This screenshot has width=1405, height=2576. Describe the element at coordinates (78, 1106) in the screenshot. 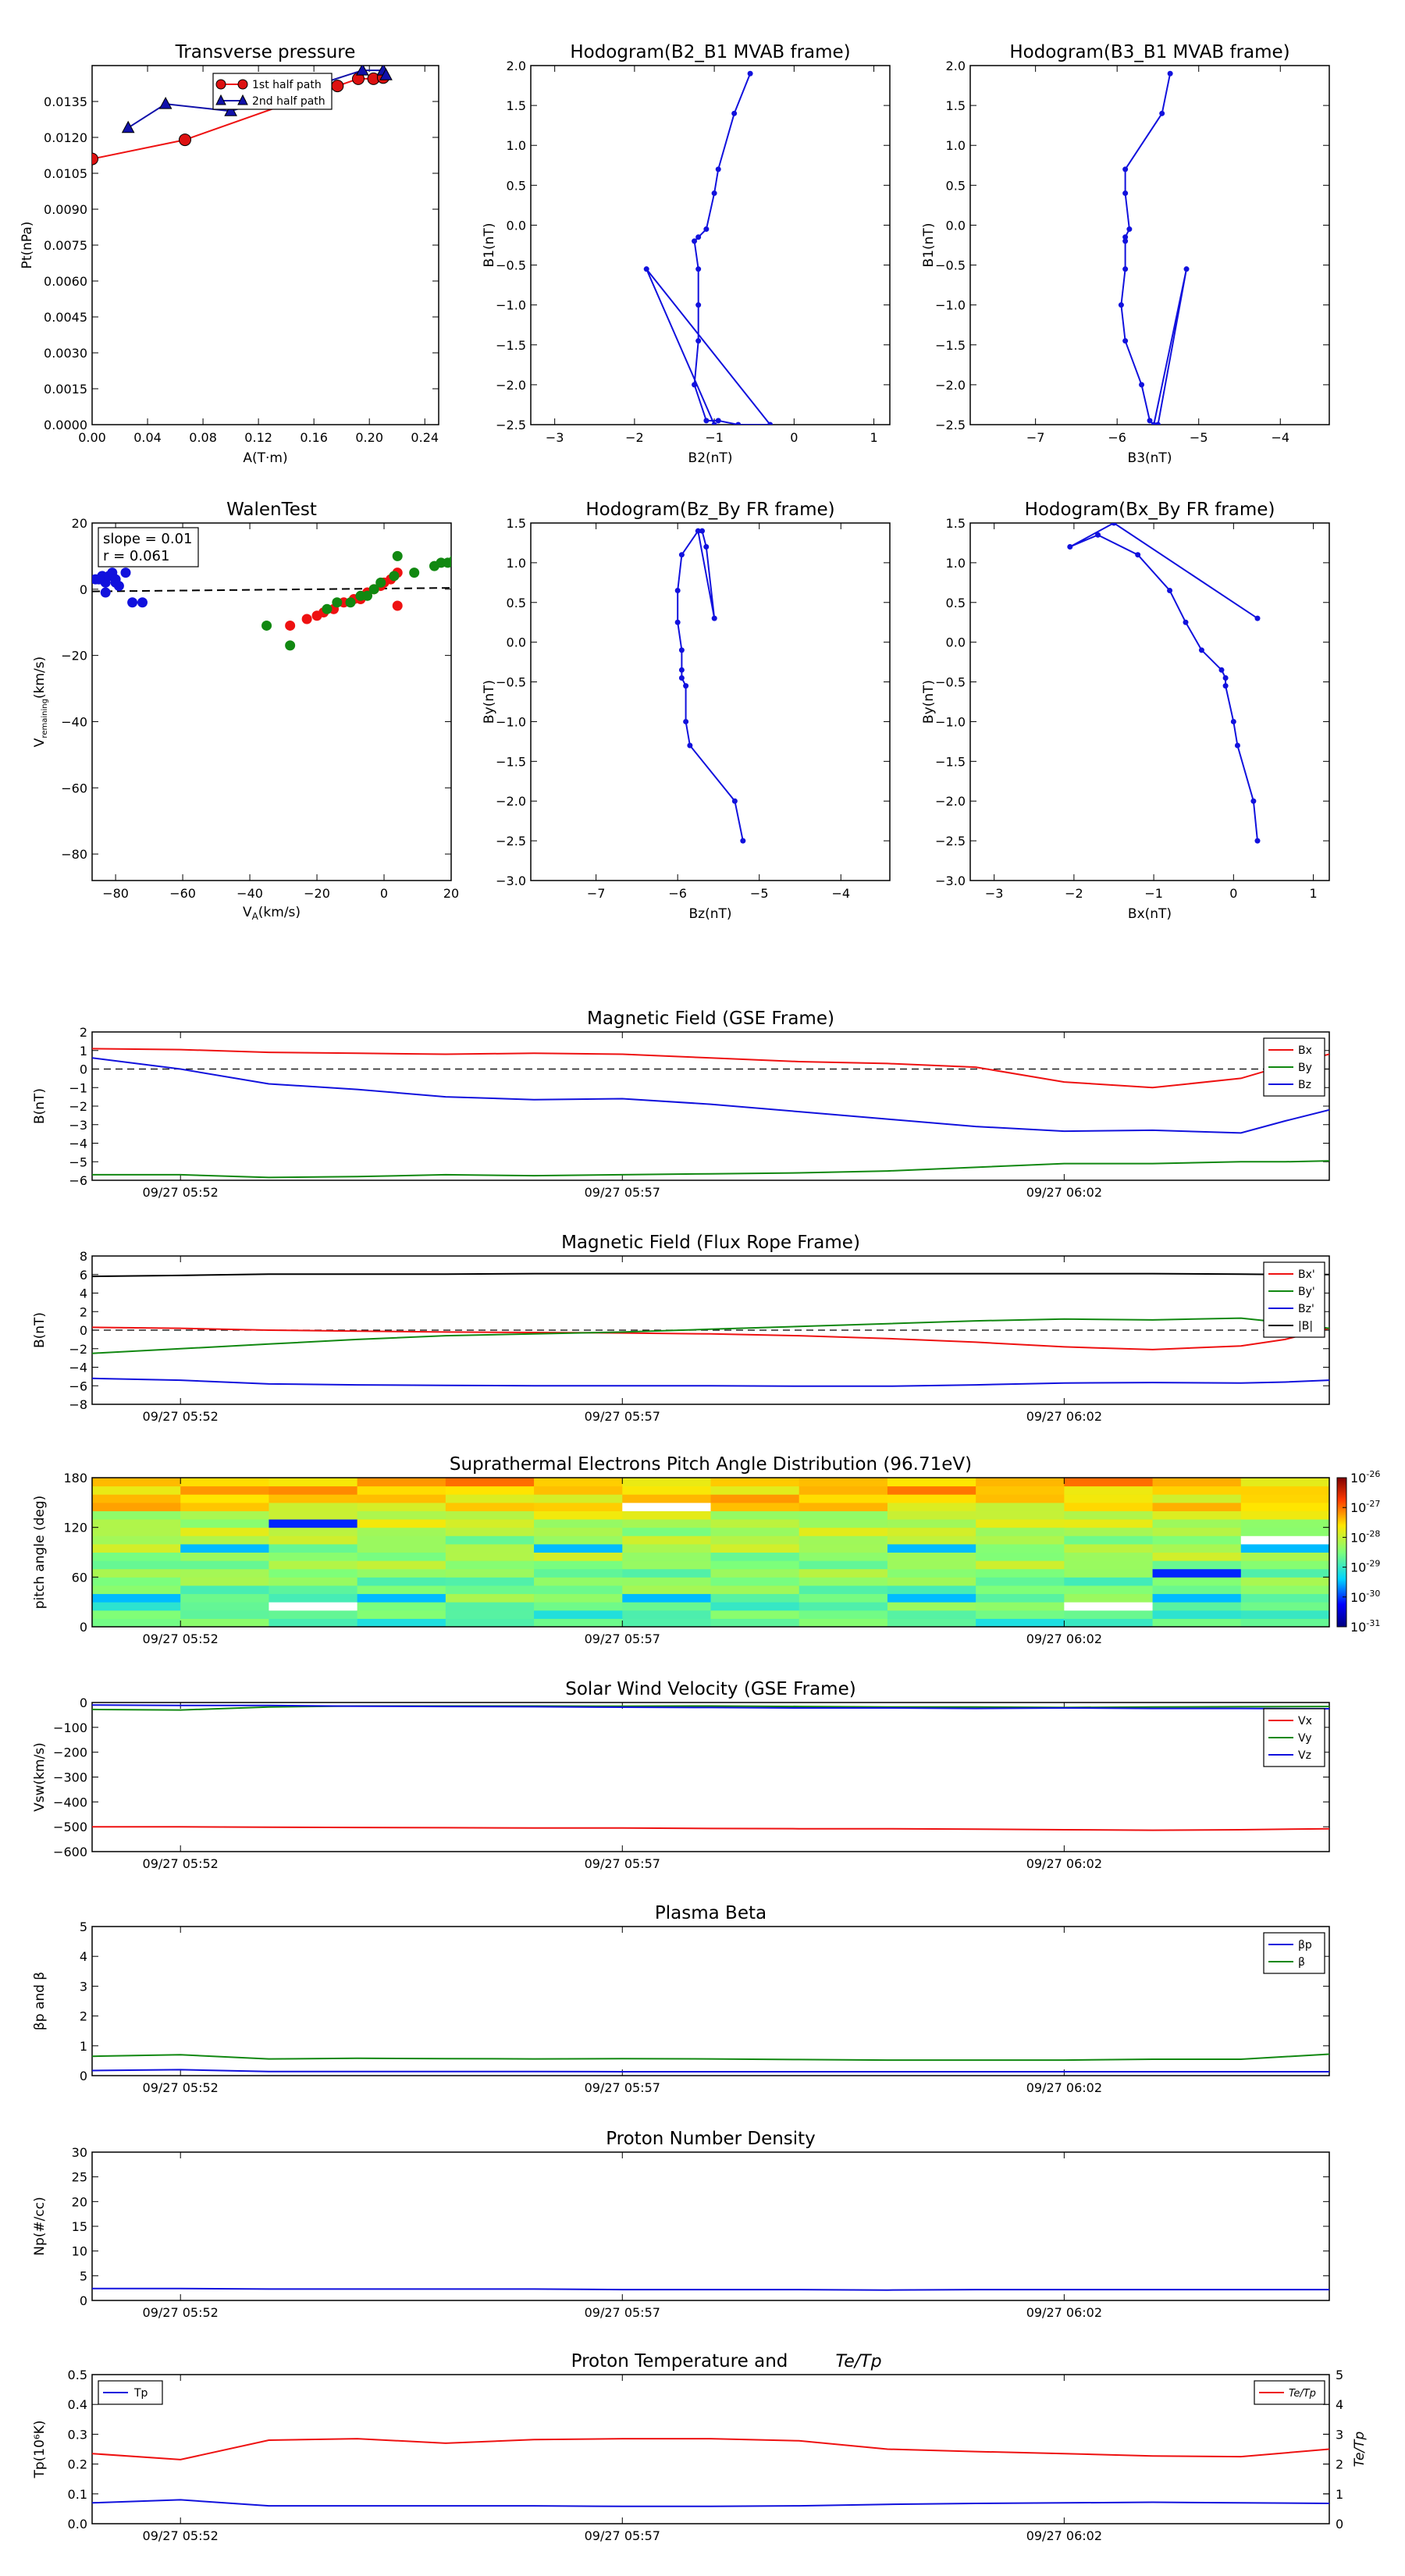

I see `y-tick-label: −2` at that location.